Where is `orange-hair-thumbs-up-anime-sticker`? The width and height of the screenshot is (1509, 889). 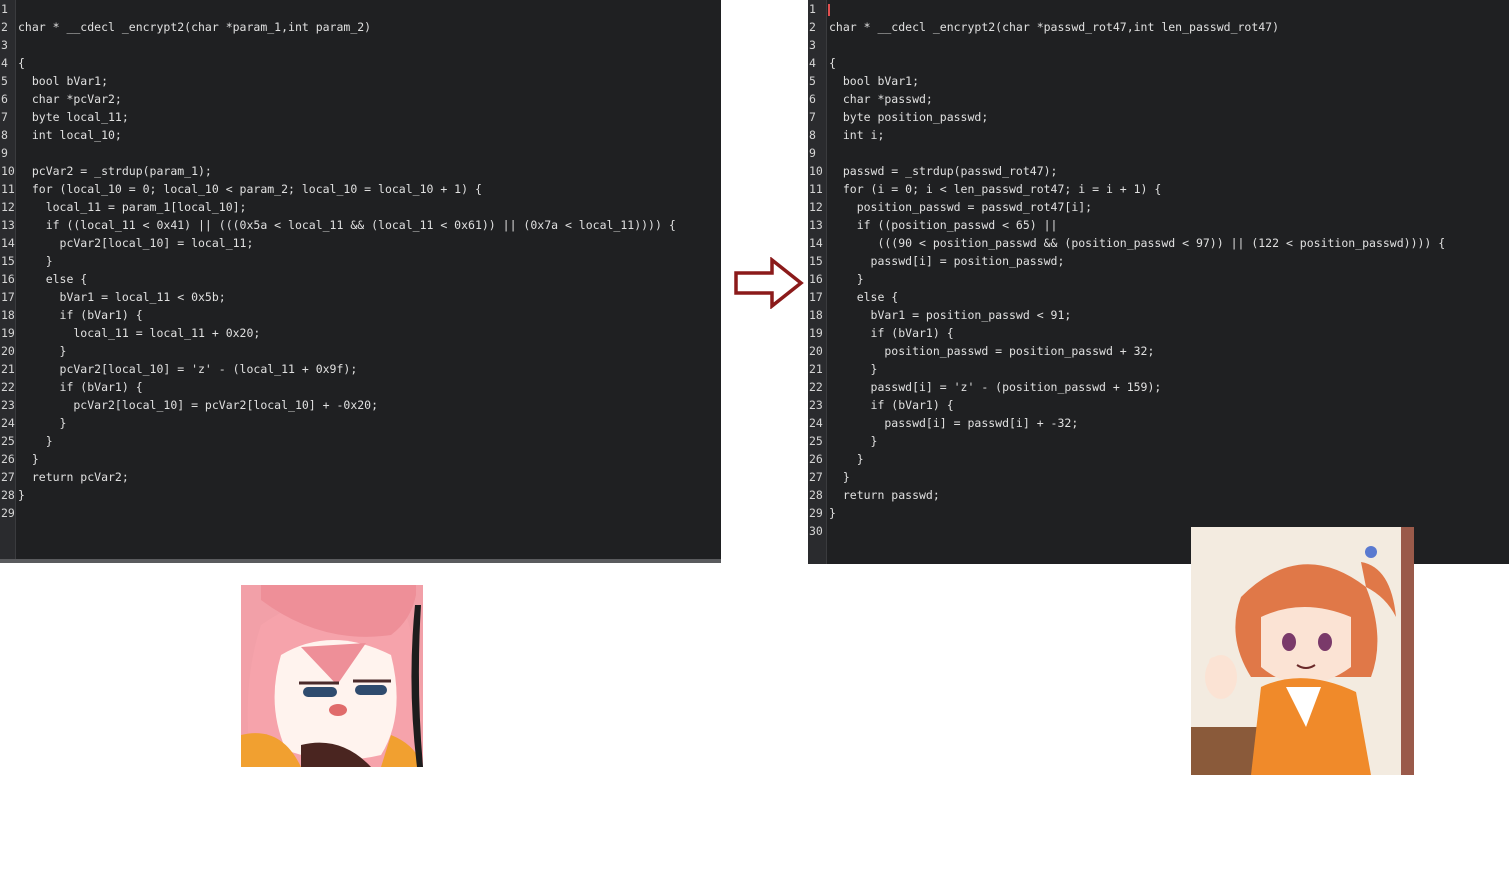 orange-hair-thumbs-up-anime-sticker is located at coordinates (1302, 651).